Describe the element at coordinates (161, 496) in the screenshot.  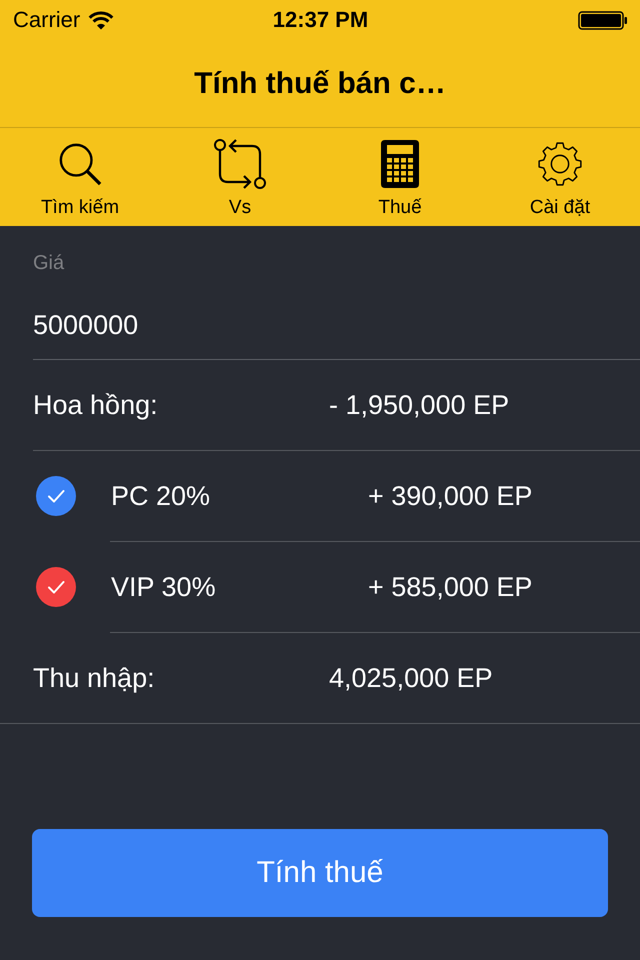
I see `bonus-label: PC 20%` at that location.